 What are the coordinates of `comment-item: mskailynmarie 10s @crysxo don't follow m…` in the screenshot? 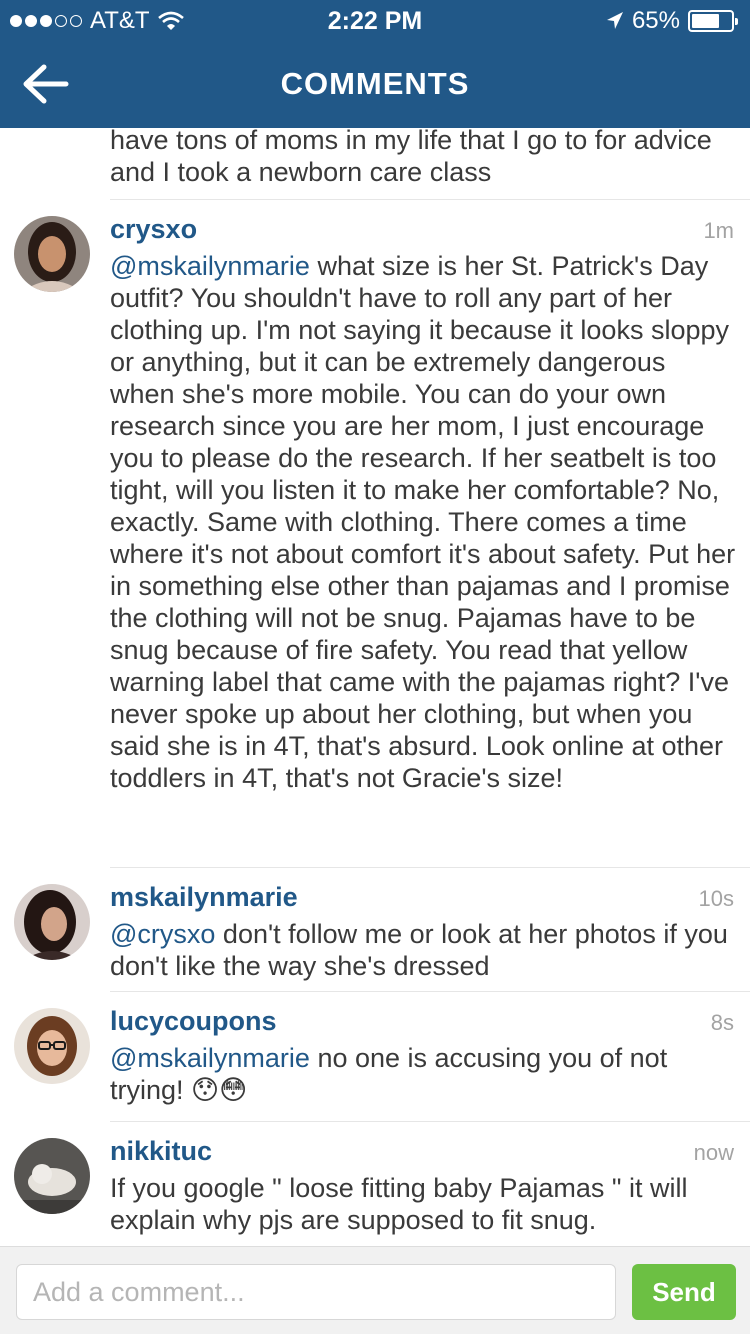 It's located at (375, 929).